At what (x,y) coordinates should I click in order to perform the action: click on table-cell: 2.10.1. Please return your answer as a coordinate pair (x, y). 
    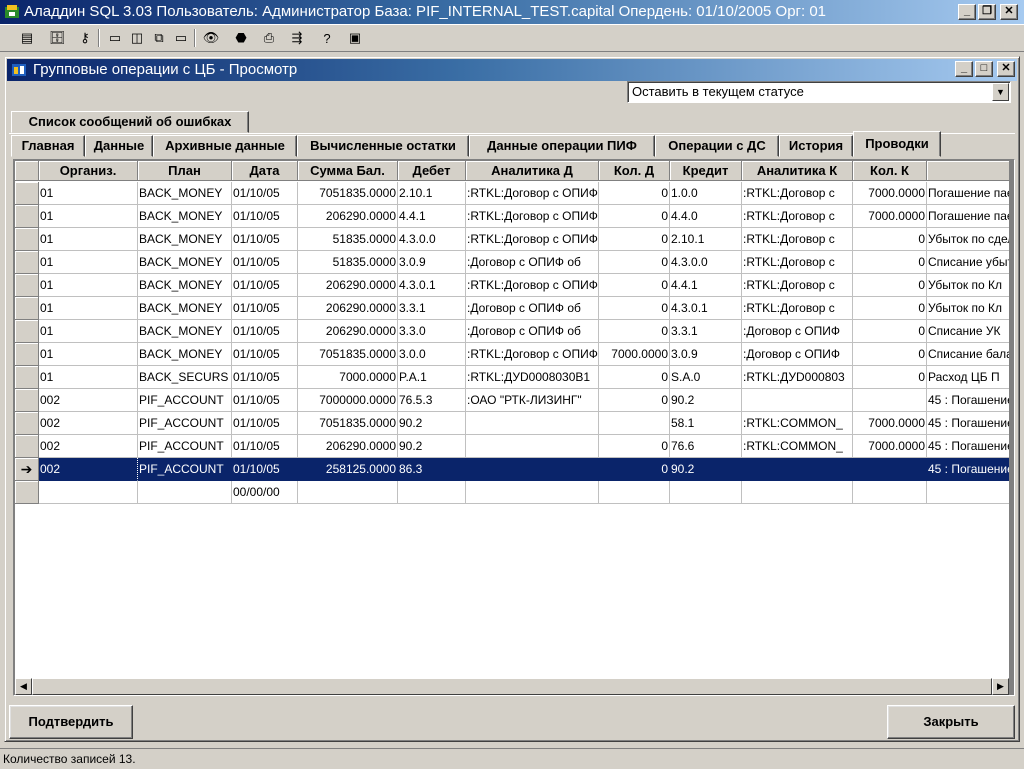
    Looking at the image, I should click on (432, 193).